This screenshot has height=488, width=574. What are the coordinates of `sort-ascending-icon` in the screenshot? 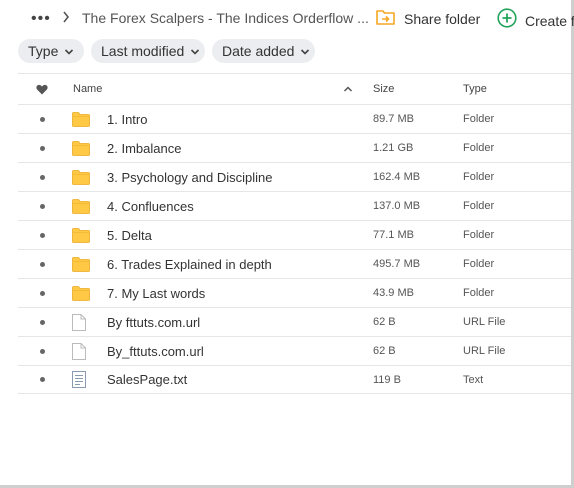 It's located at (348, 89).